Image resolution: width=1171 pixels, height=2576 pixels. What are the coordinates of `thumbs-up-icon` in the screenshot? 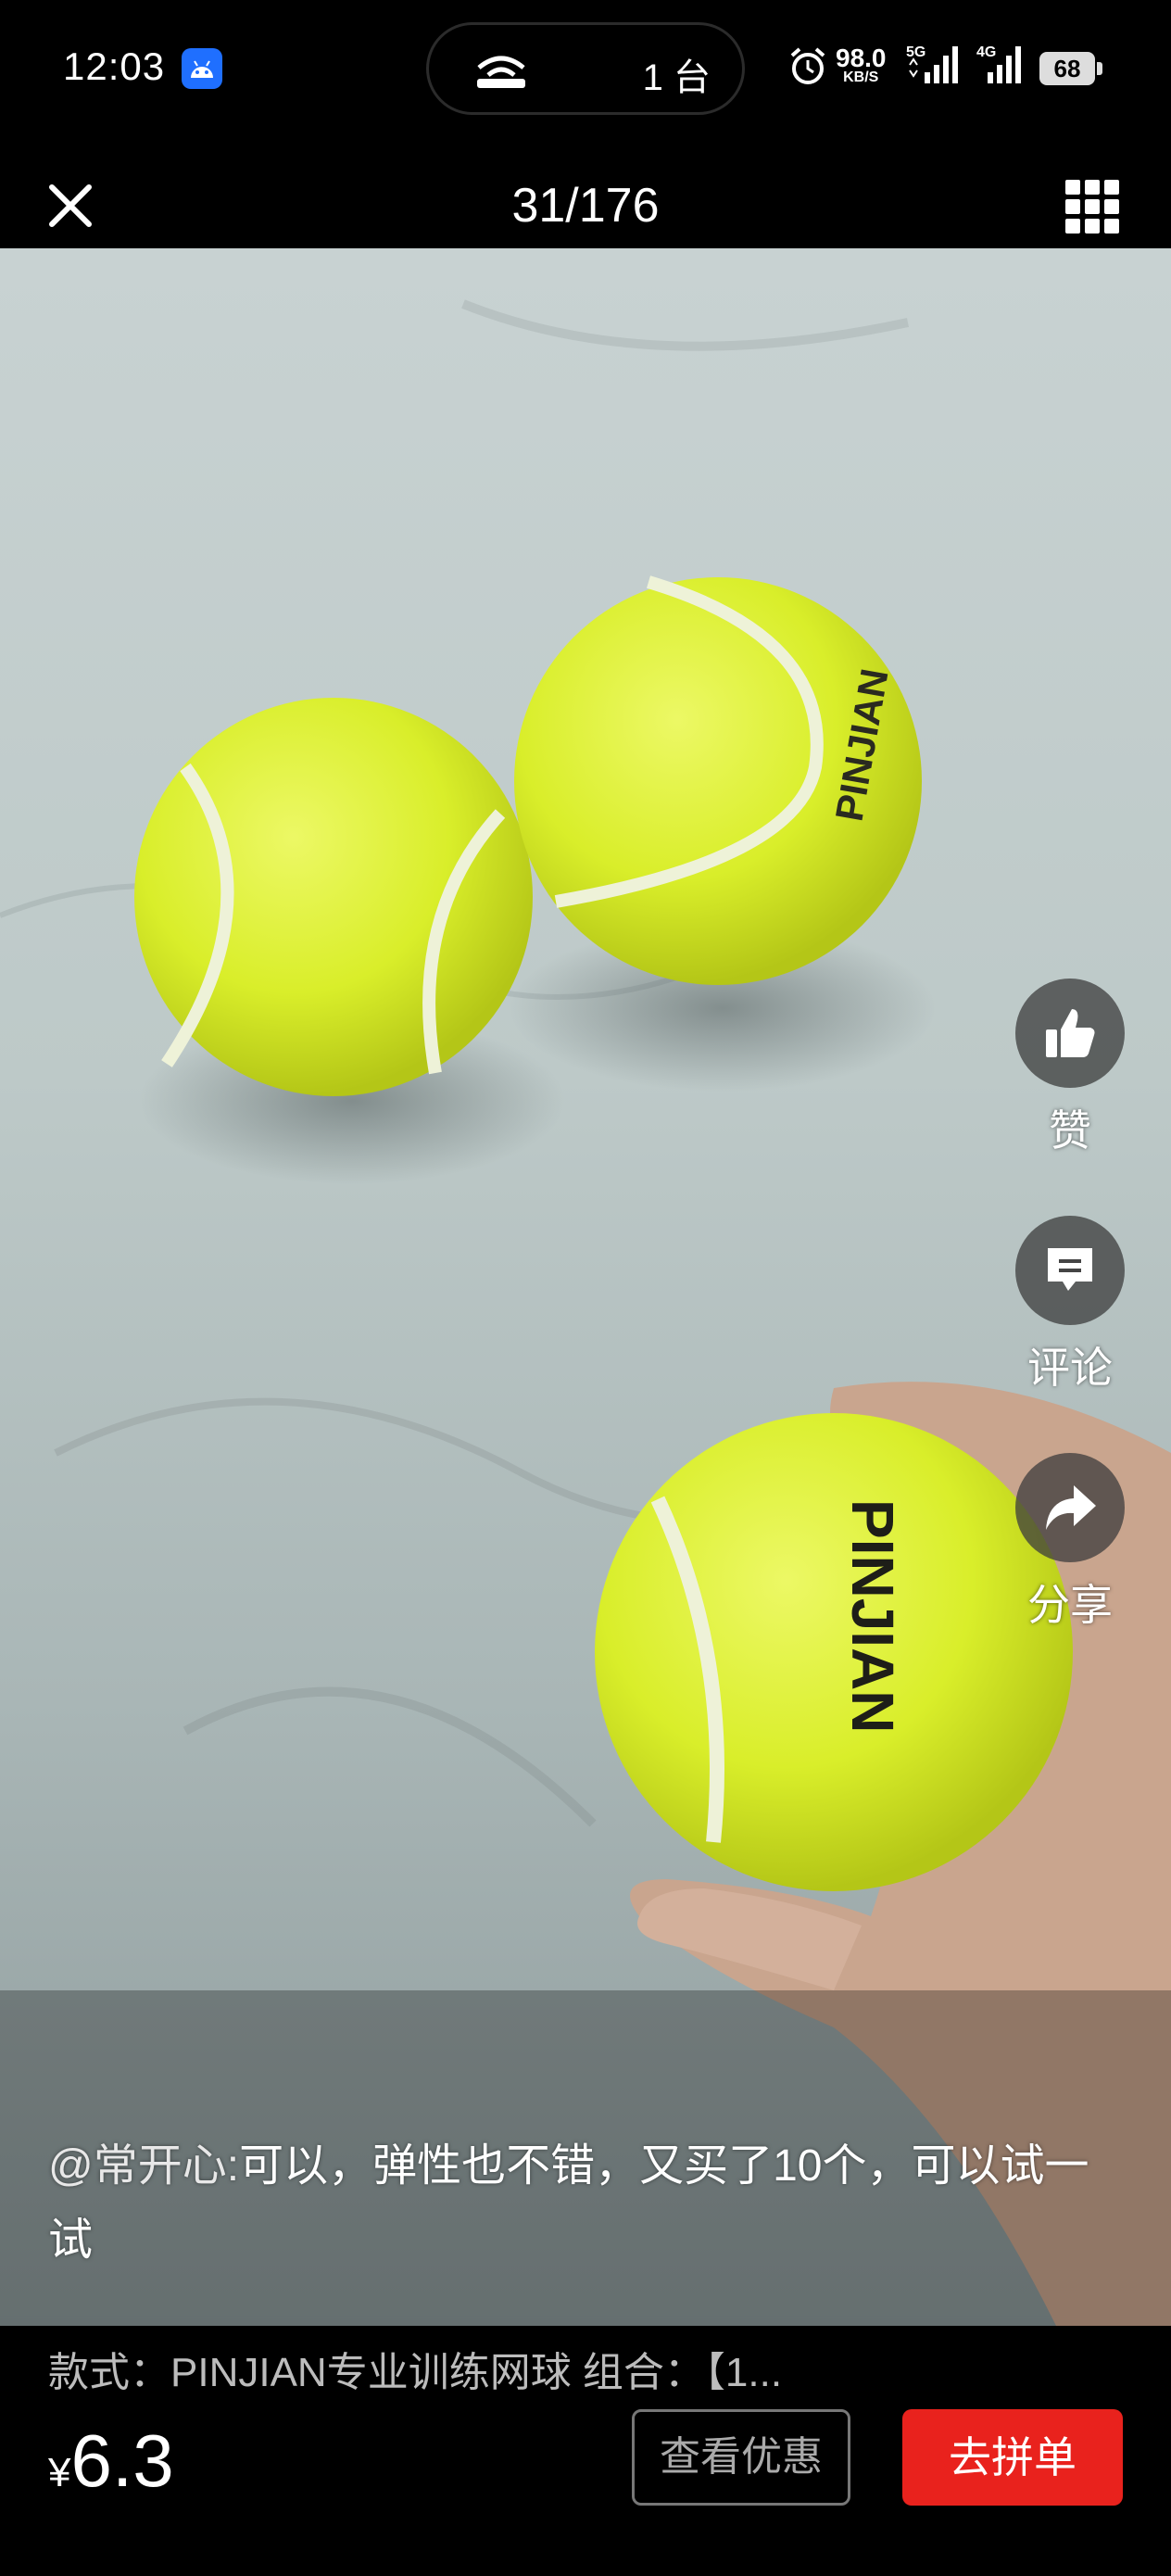 It's located at (1070, 1033).